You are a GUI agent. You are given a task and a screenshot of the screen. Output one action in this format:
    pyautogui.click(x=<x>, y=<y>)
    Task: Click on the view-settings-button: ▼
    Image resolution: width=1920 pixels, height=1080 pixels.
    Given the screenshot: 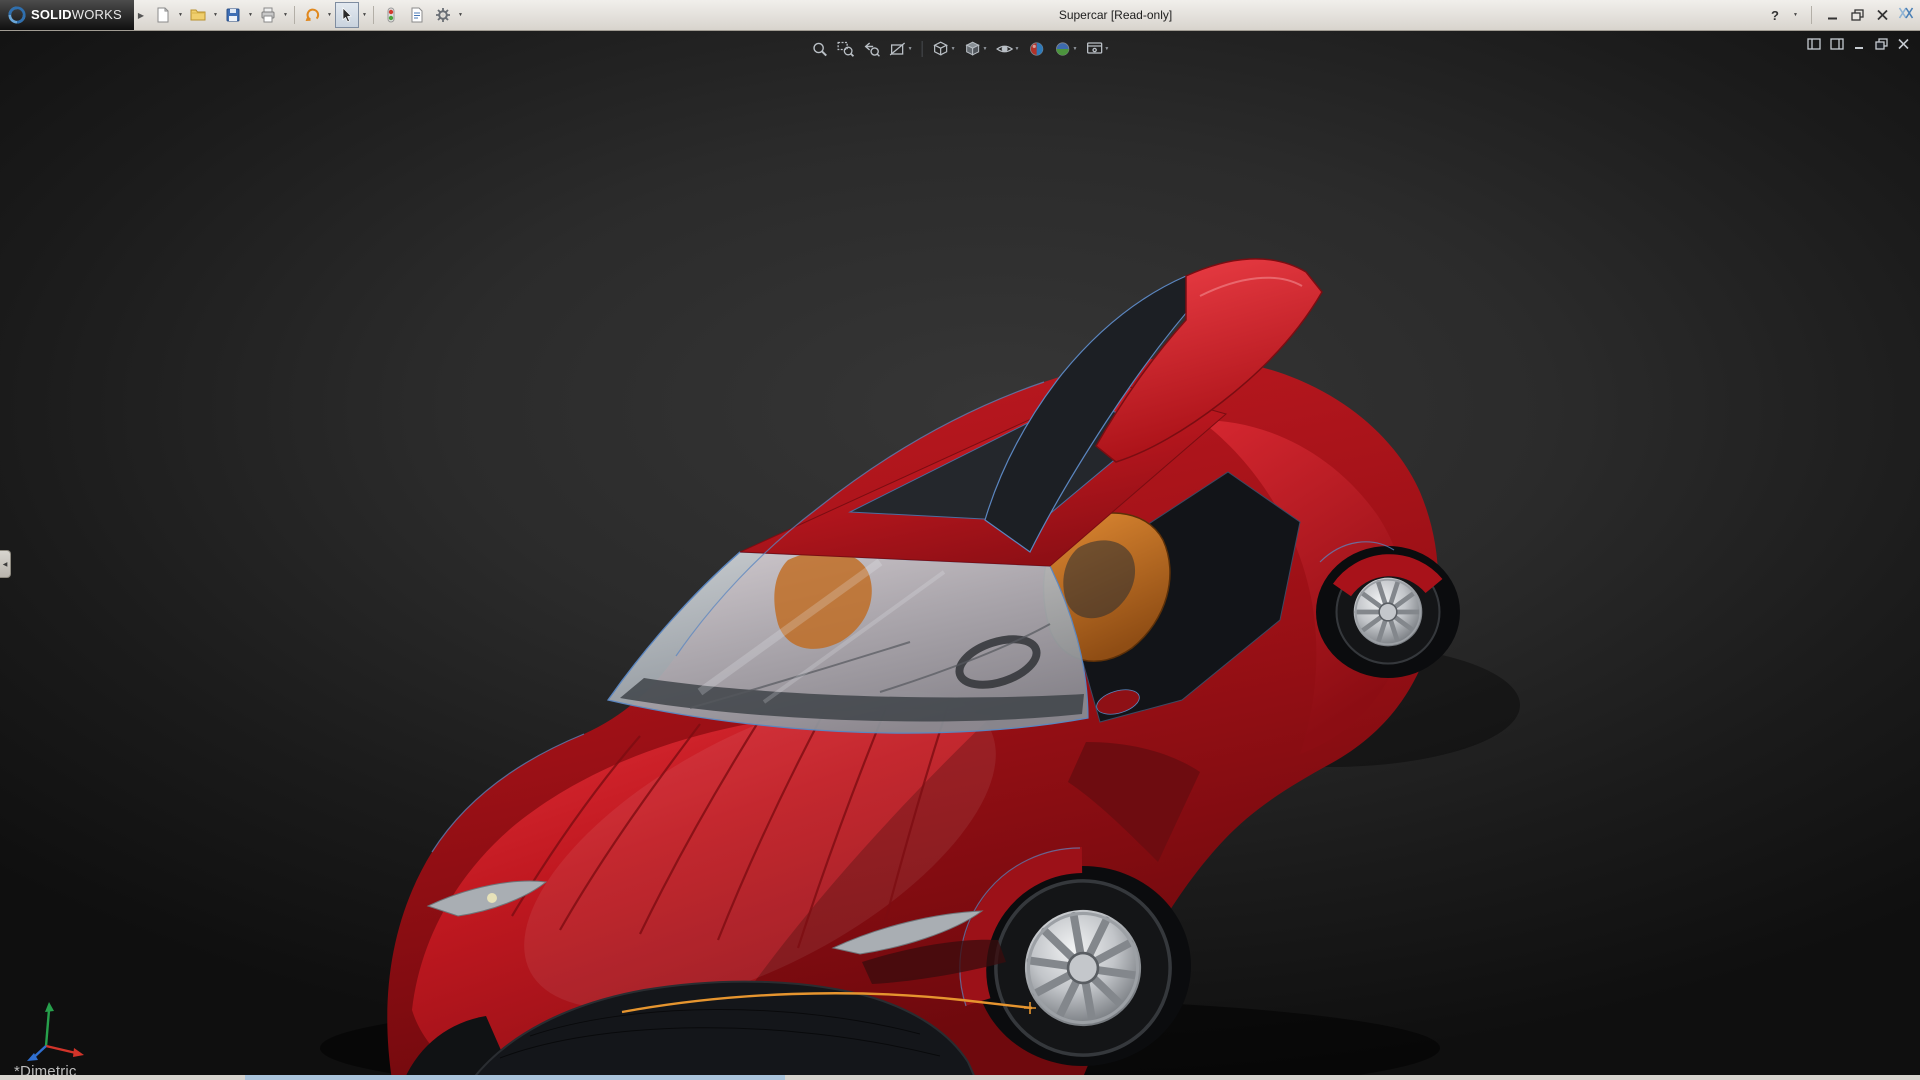 What is the action you would take?
    pyautogui.click(x=1097, y=49)
    